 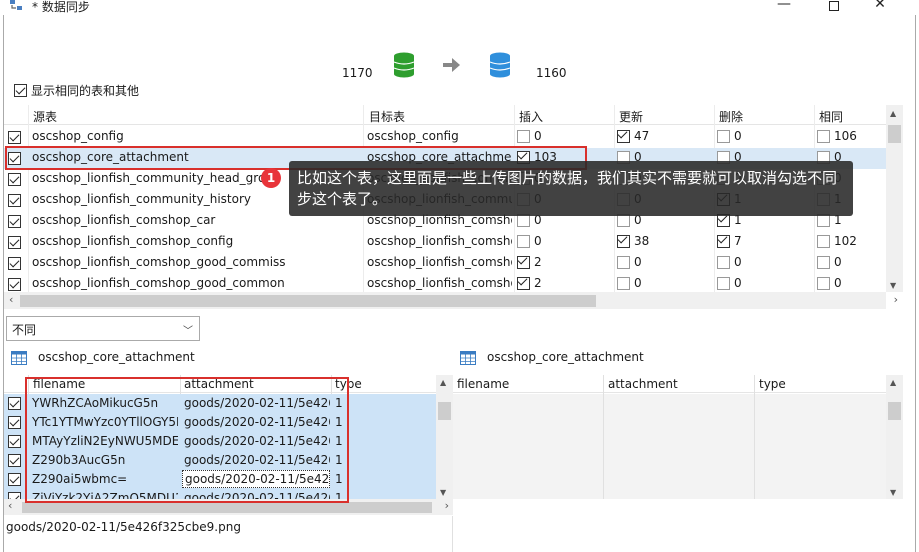 What do you see at coordinates (531, 116) in the screenshot?
I see `header-insert: 插入` at bounding box center [531, 116].